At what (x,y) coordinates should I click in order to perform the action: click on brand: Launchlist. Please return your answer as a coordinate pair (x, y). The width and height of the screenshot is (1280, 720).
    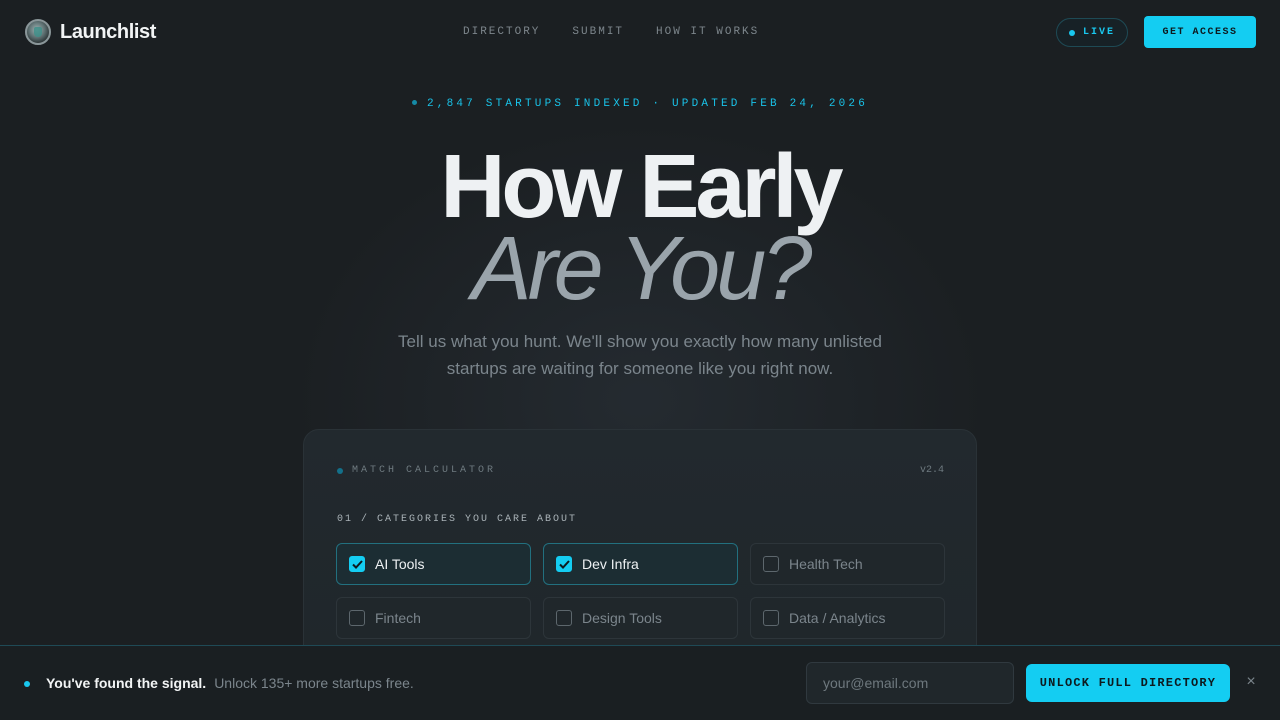
    Looking at the image, I should click on (90, 32).